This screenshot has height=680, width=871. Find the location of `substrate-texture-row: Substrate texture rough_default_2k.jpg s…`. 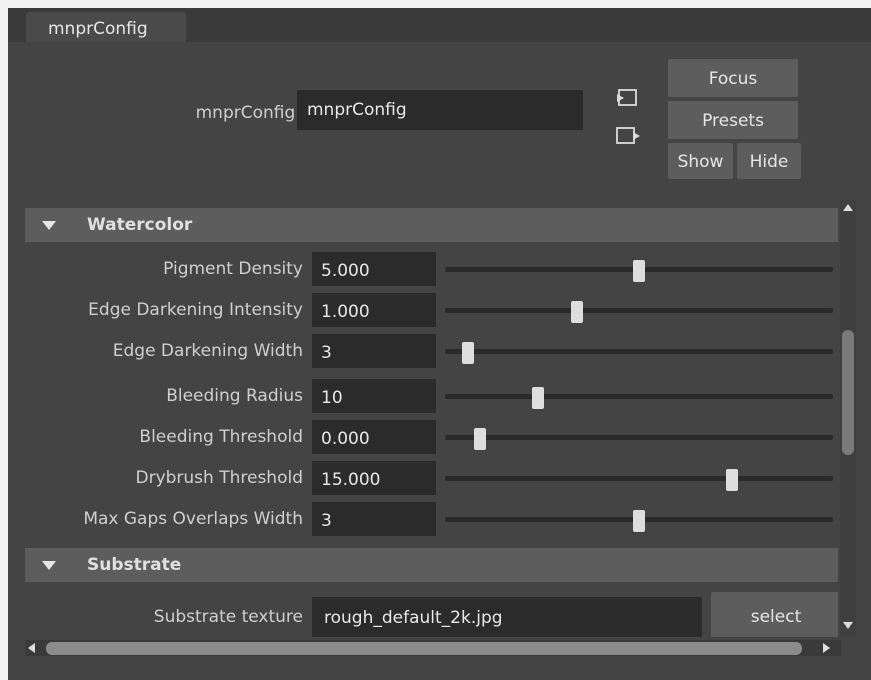

substrate-texture-row: Substrate texture rough_default_2k.jpg s… is located at coordinates (431, 614).